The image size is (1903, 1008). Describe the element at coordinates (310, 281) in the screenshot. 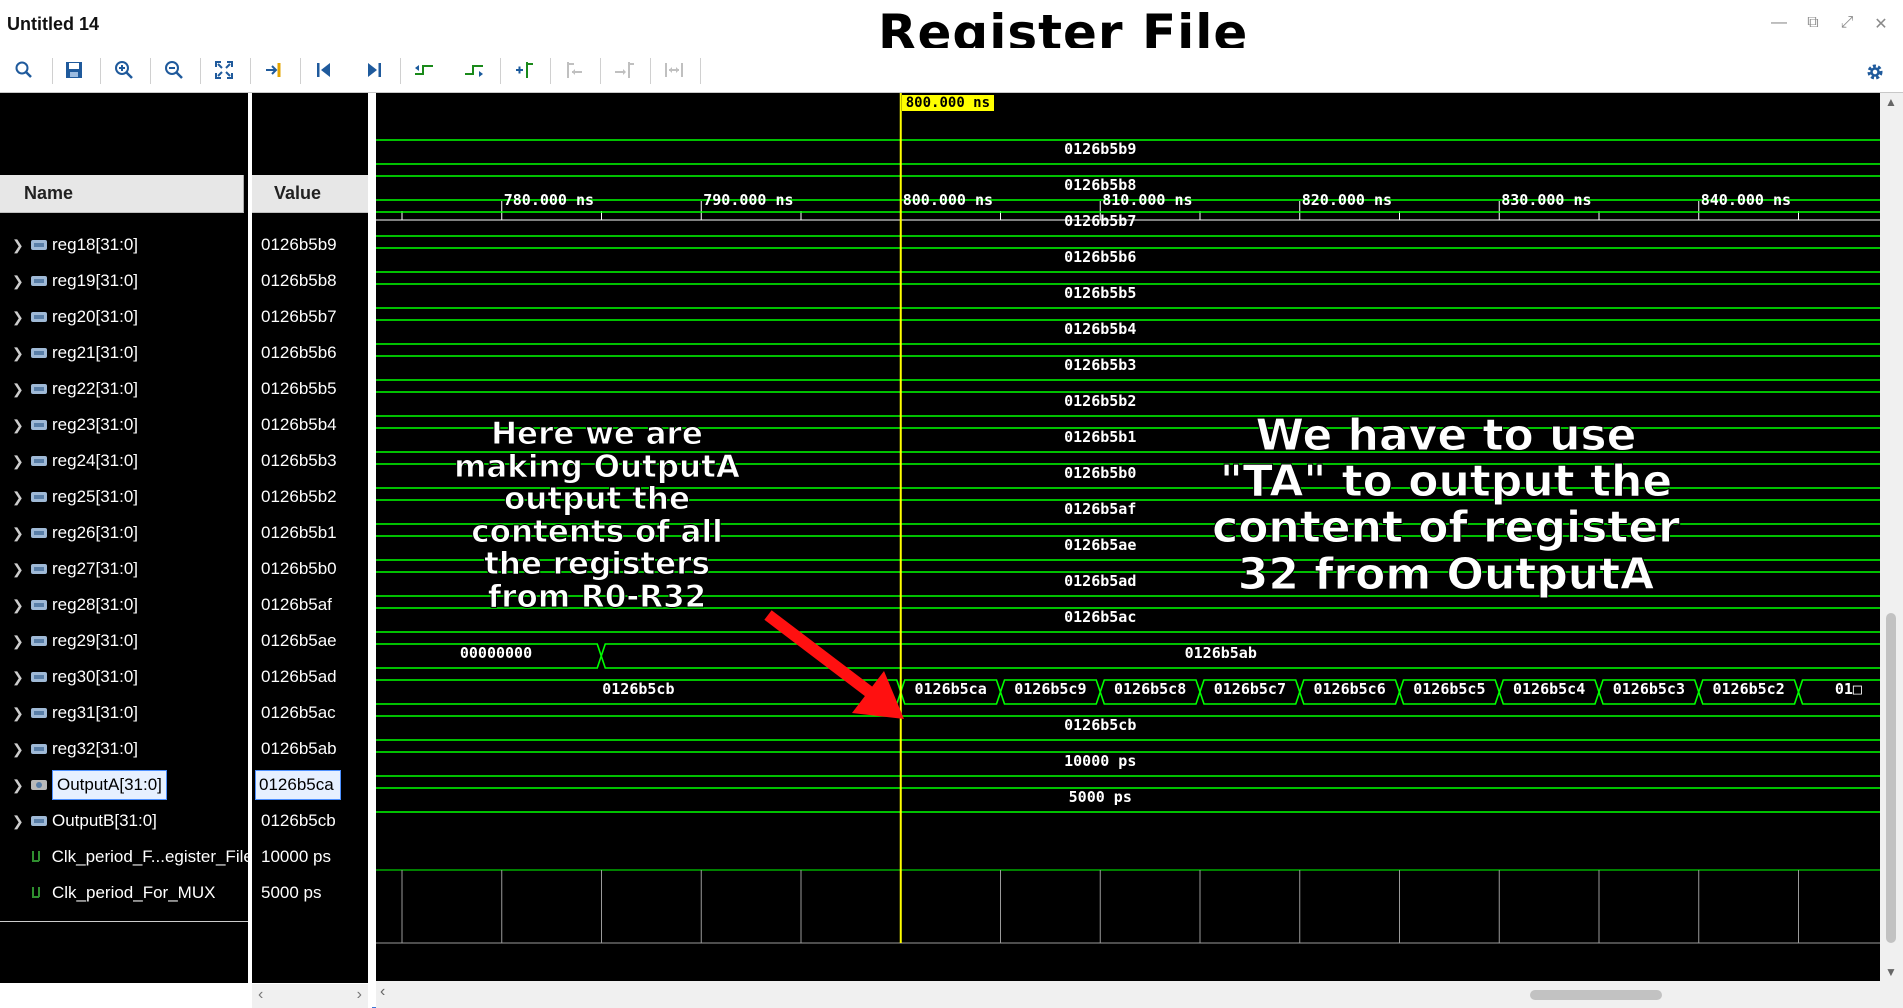

I see `signal-value: 0126b5b8` at that location.